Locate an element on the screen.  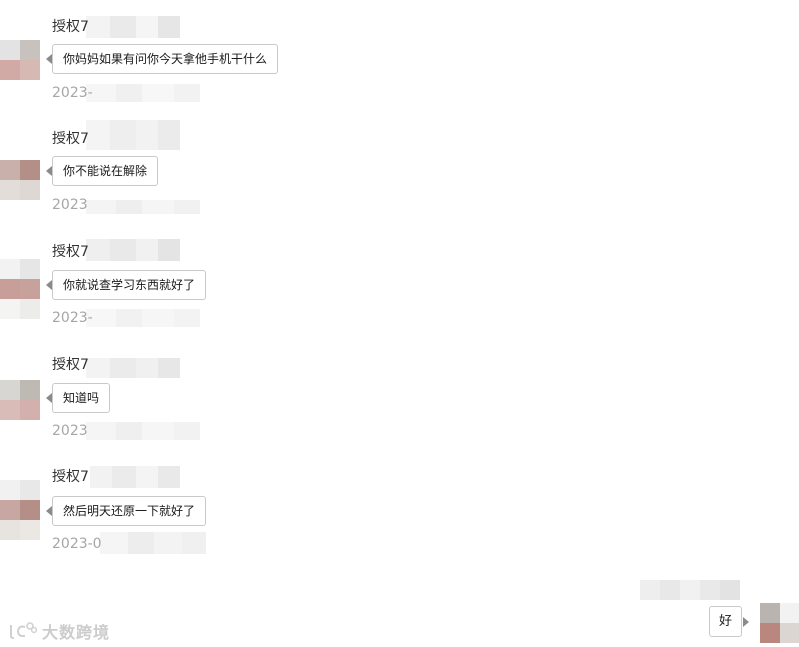
own-avatar is located at coordinates (779, 623).